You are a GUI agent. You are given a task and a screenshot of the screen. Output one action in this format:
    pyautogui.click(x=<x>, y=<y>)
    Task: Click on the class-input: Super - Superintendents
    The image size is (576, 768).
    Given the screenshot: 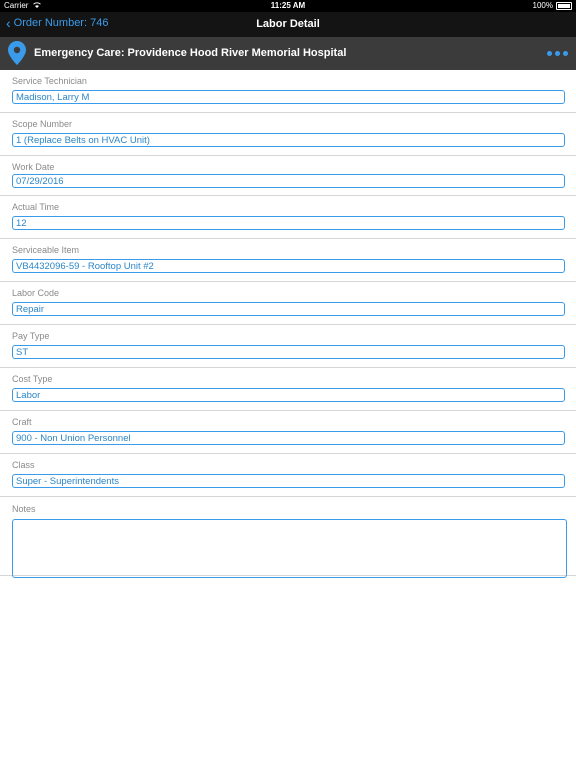 What is the action you would take?
    pyautogui.click(x=288, y=481)
    